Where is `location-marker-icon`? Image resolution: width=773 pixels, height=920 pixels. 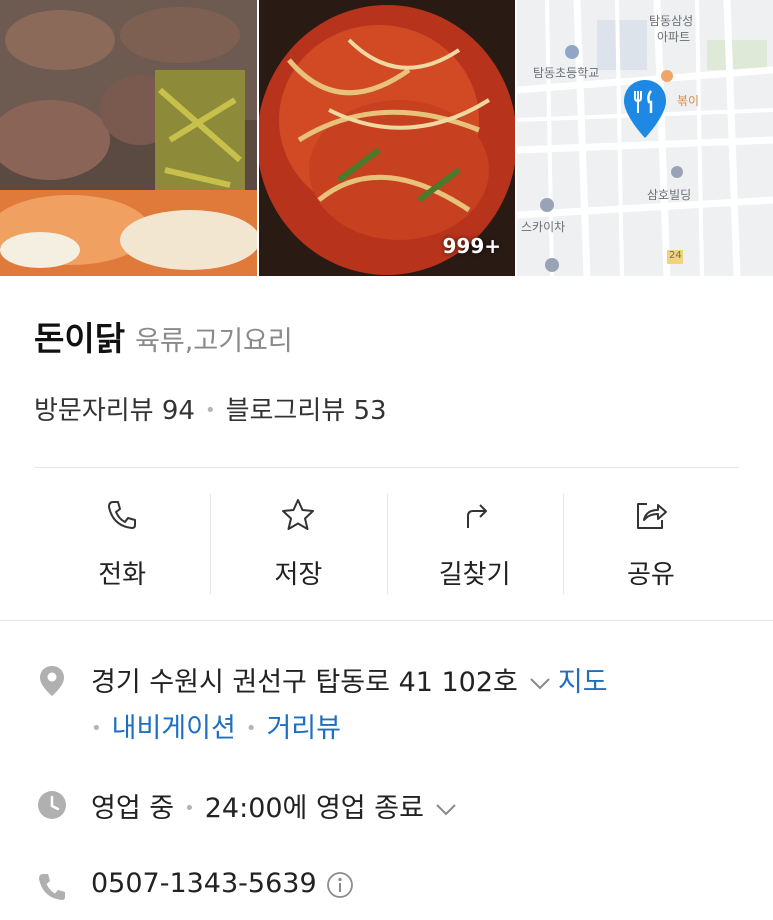 location-marker-icon is located at coordinates (645, 109).